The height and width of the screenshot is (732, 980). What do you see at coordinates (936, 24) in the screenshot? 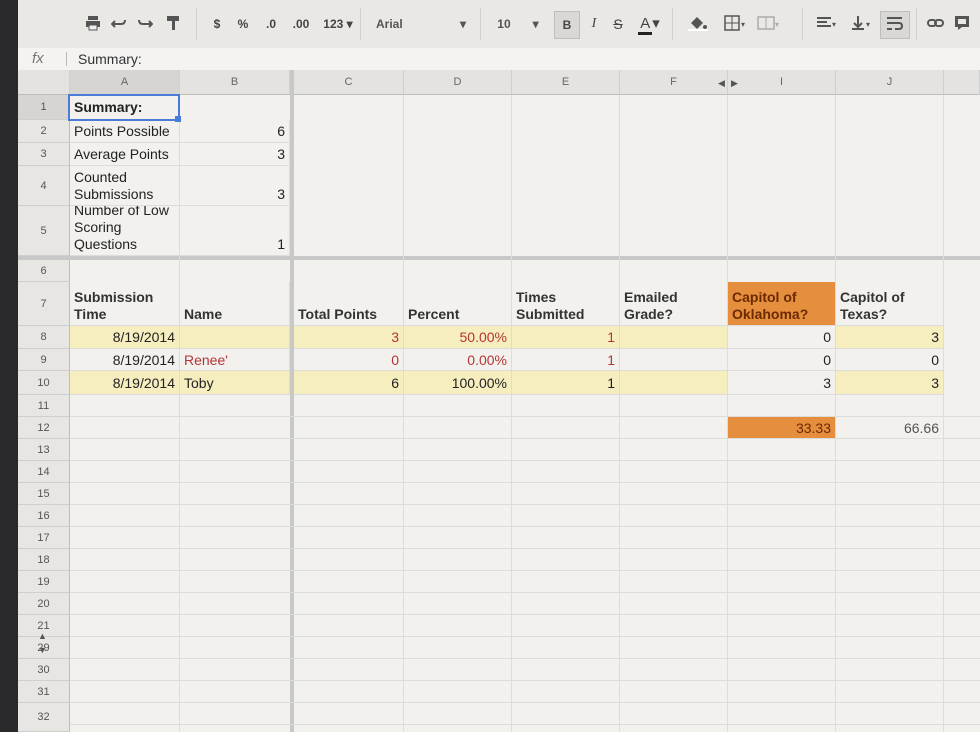
I see `insert-link-icon` at bounding box center [936, 24].